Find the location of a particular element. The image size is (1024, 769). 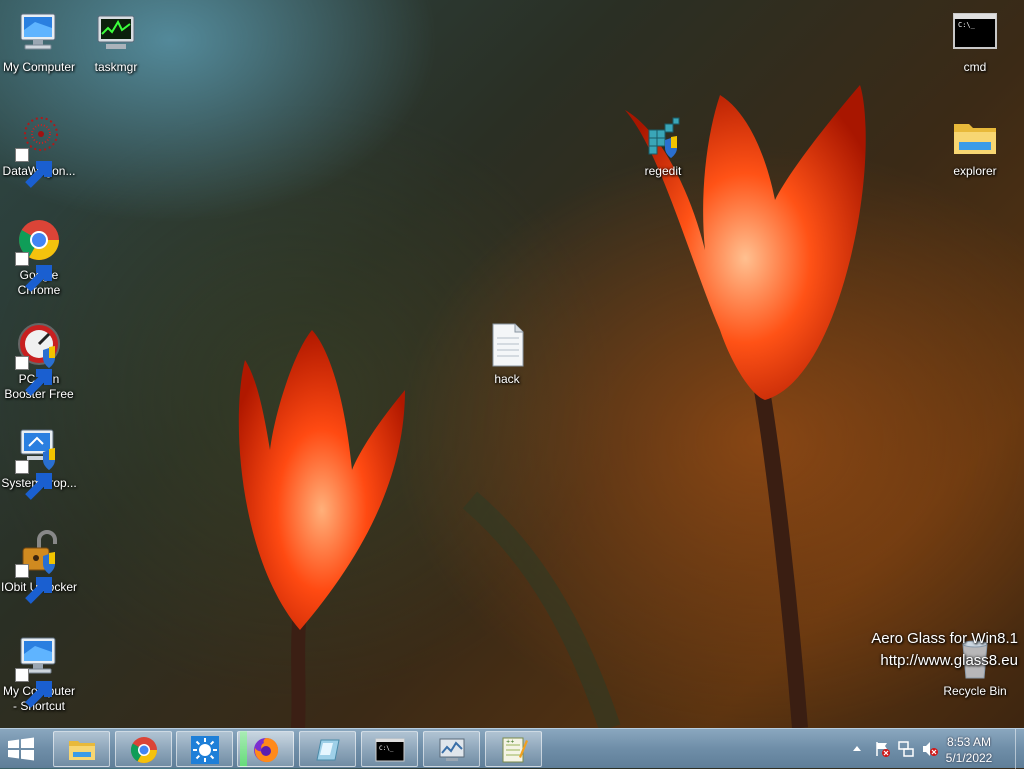

taskbar-system-monitor is located at coordinates (451, 749).